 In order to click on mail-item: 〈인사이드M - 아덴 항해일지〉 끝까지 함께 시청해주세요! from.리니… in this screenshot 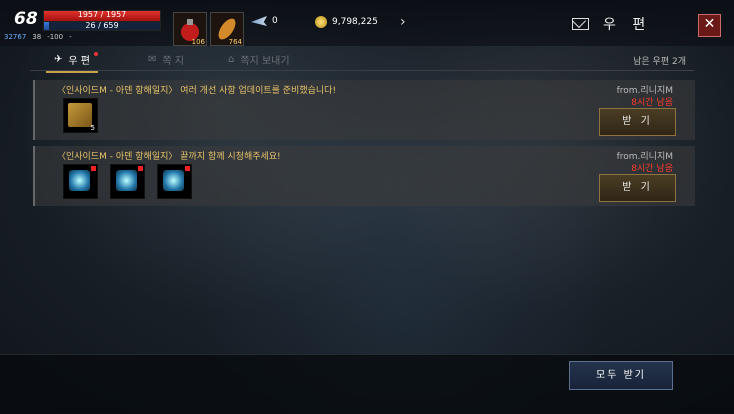, I will do `click(364, 176)`.